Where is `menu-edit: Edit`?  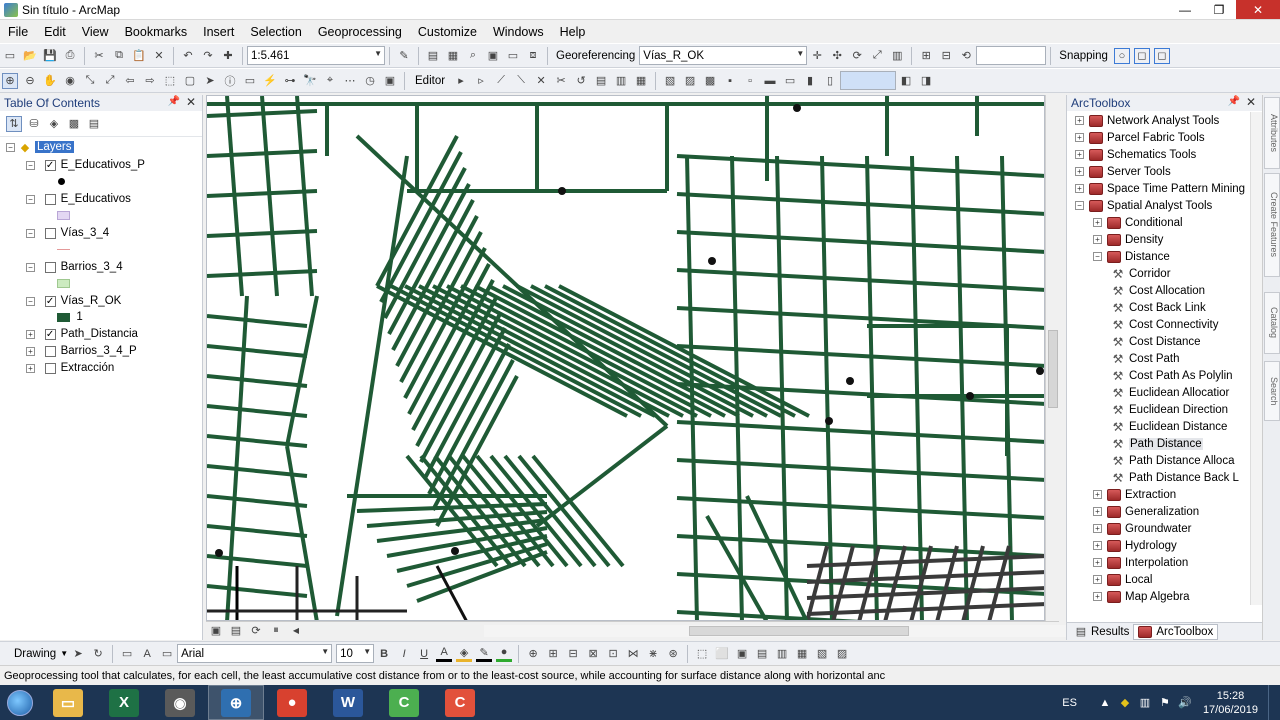 menu-edit: Edit is located at coordinates (55, 32).